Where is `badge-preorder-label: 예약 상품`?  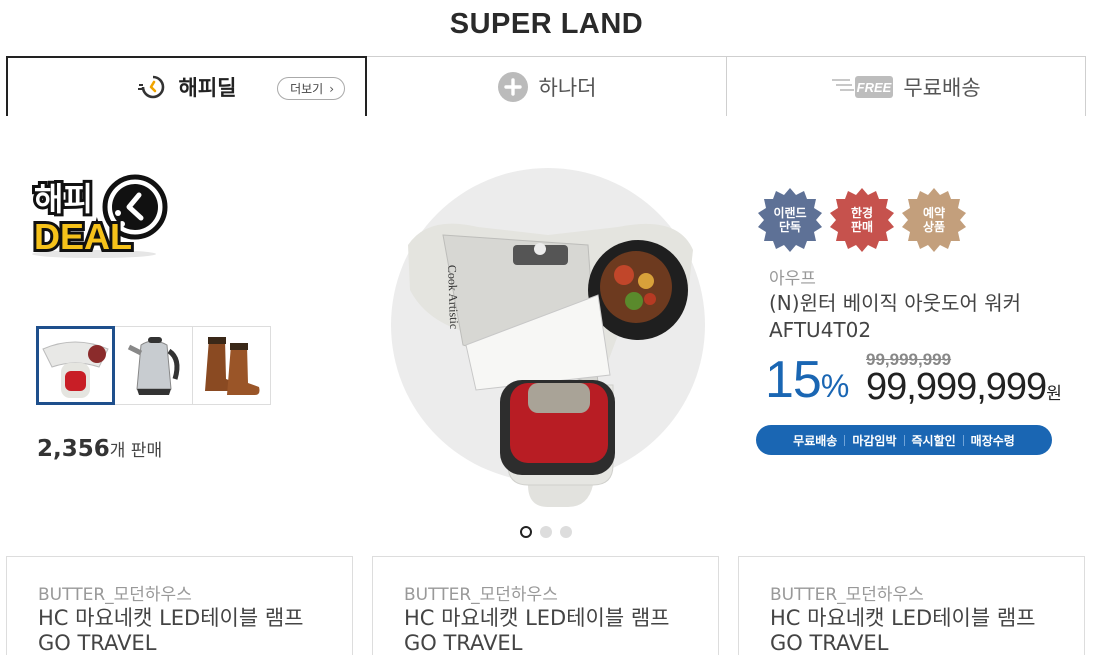
badge-preorder-label: 예약 상품 is located at coordinates (934, 220).